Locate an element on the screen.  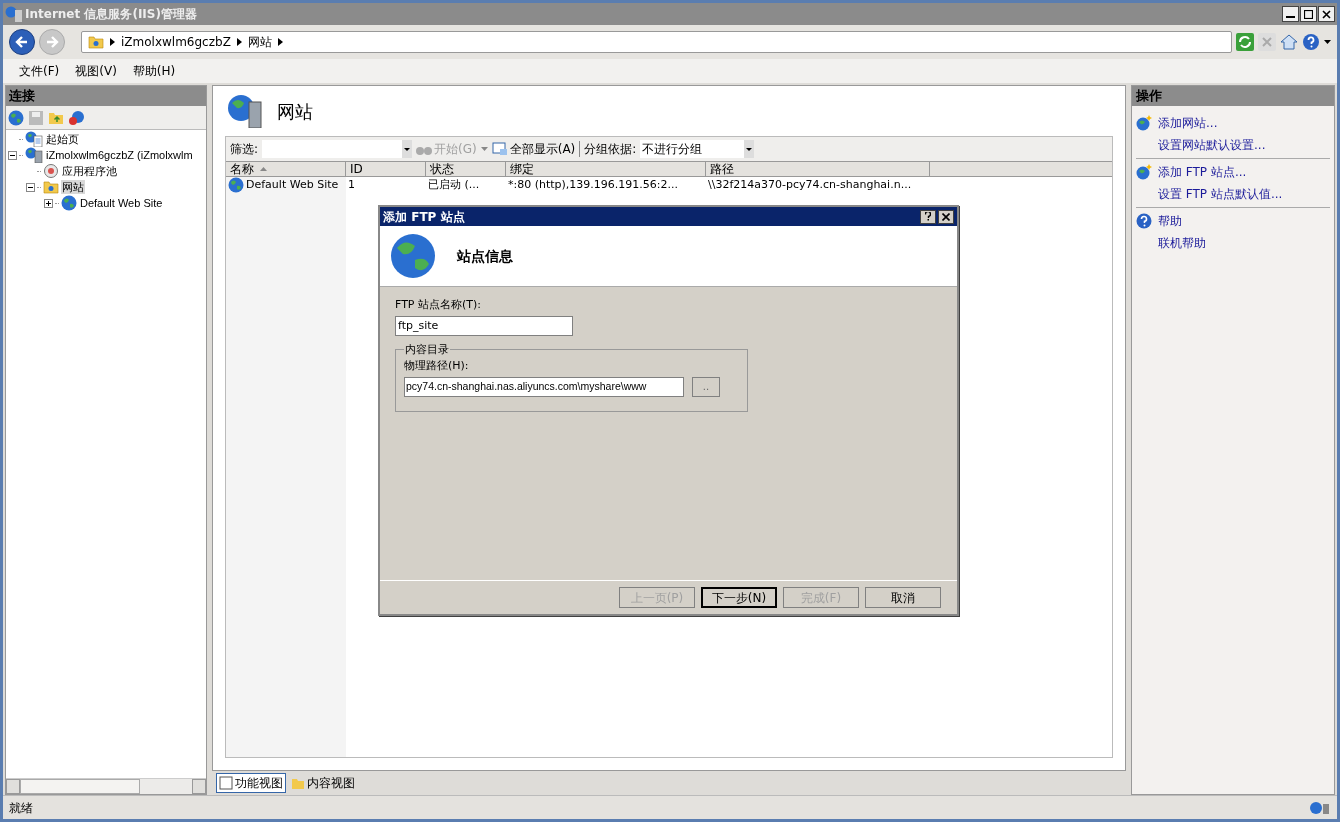
features-icon is located at coordinates (226, 783).